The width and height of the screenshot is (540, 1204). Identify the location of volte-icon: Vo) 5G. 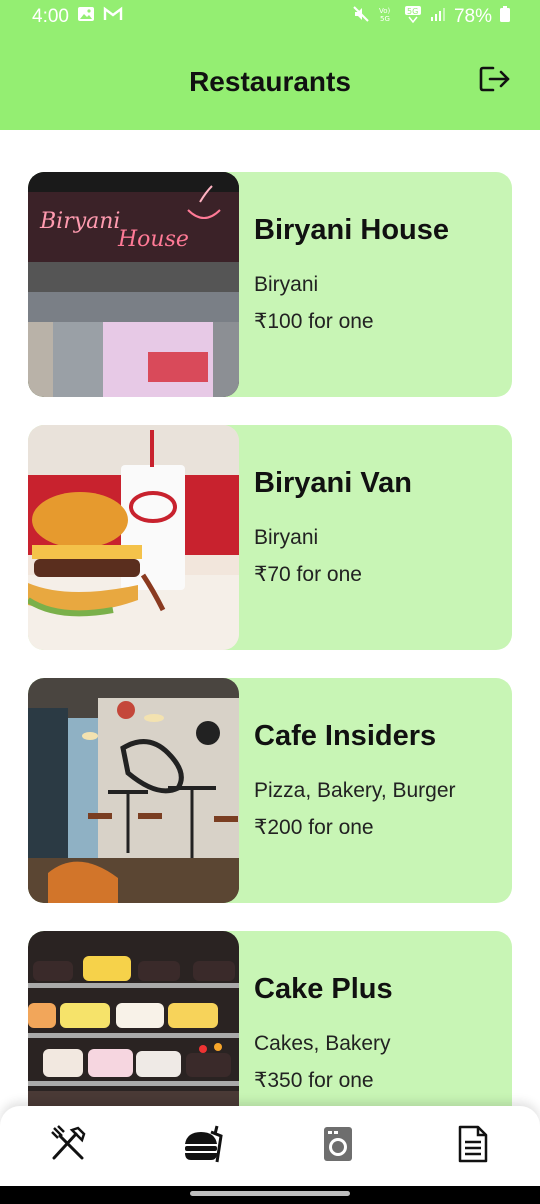
(387, 17).